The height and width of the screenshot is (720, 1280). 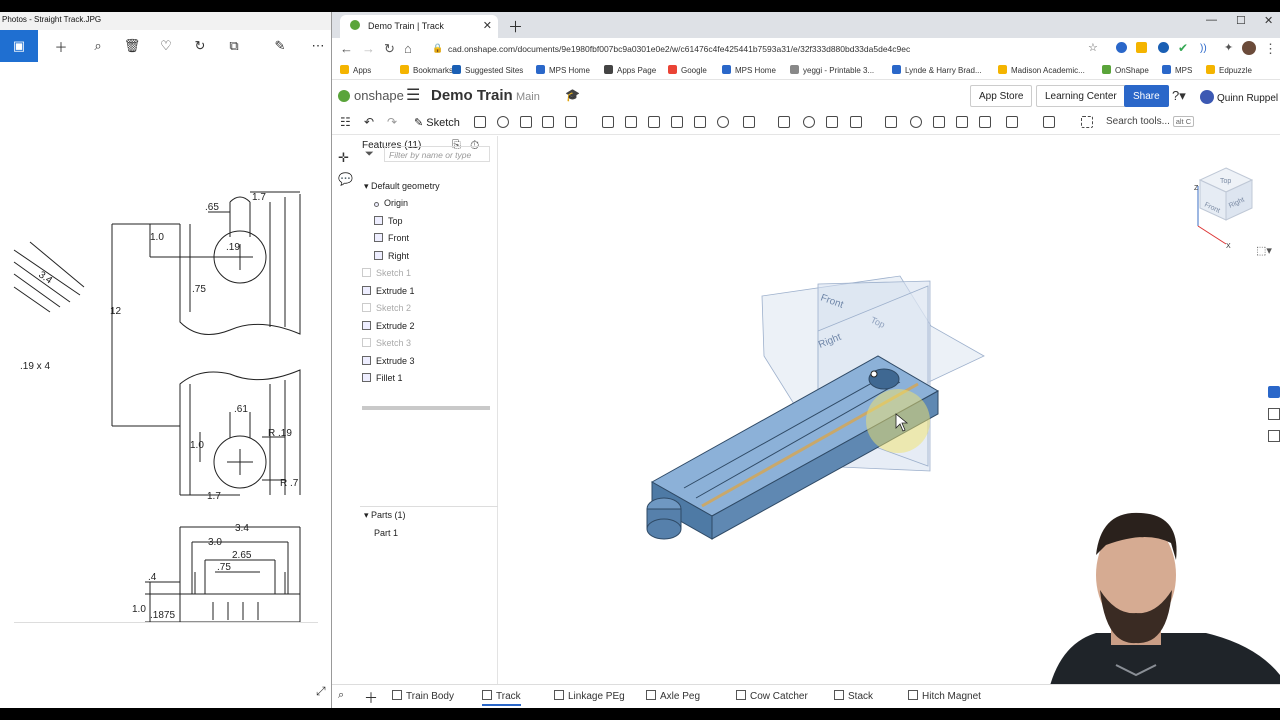 What do you see at coordinates (480, 122) in the screenshot?
I see `extrude-icon` at bounding box center [480, 122].